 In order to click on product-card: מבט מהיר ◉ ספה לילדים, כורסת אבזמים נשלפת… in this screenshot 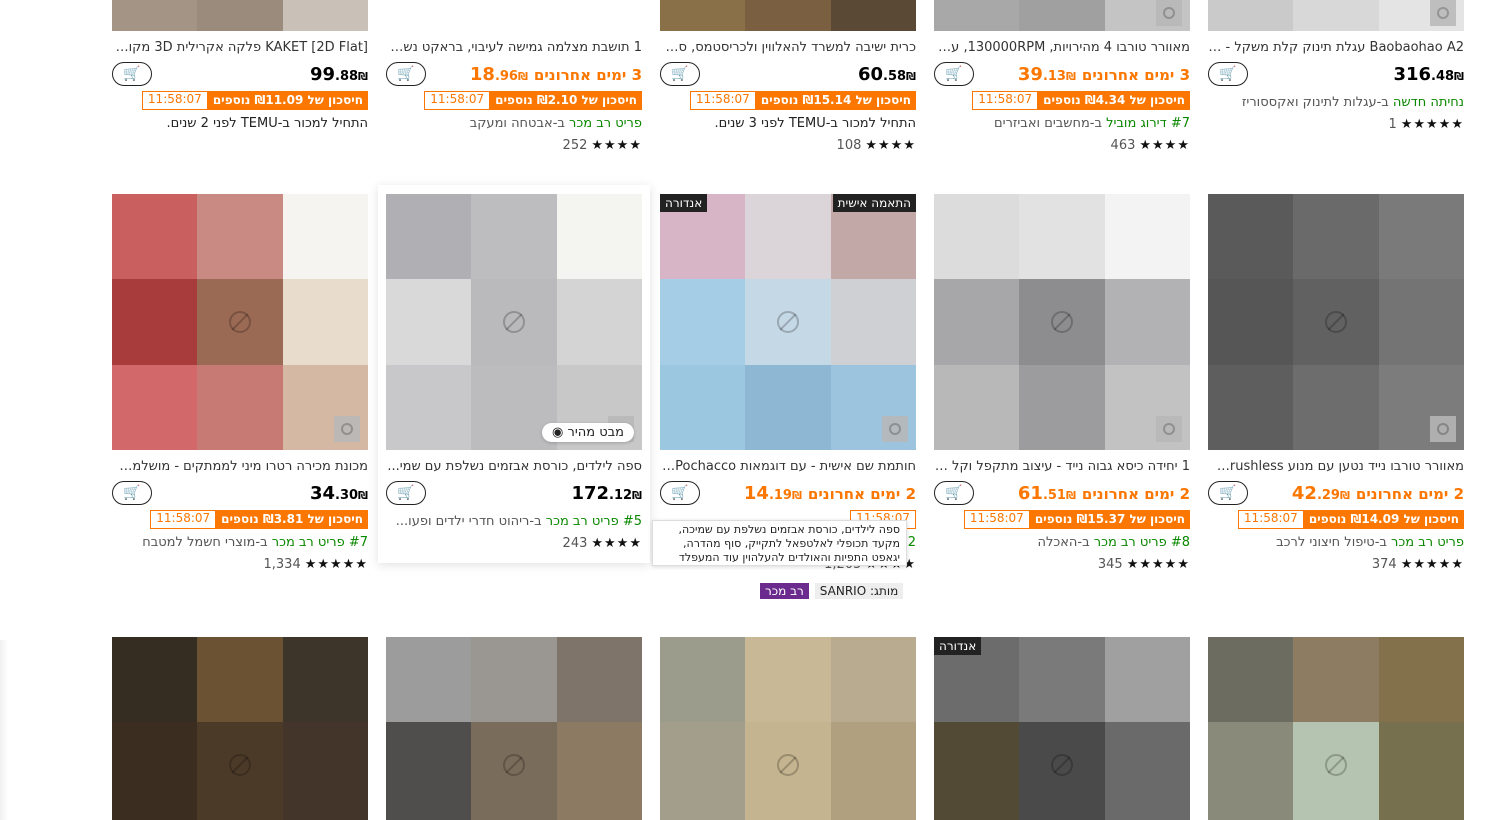, I will do `click(514, 373)`.